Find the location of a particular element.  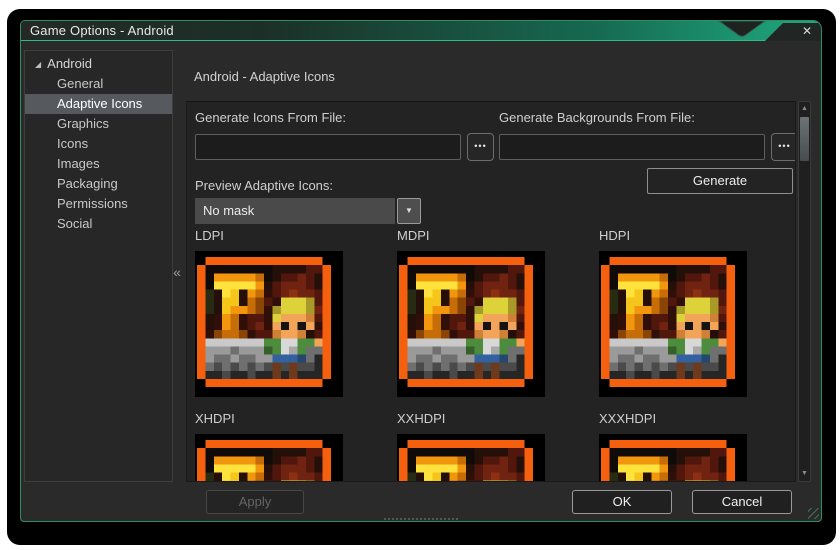

preview-label: LDPI is located at coordinates (209, 235).